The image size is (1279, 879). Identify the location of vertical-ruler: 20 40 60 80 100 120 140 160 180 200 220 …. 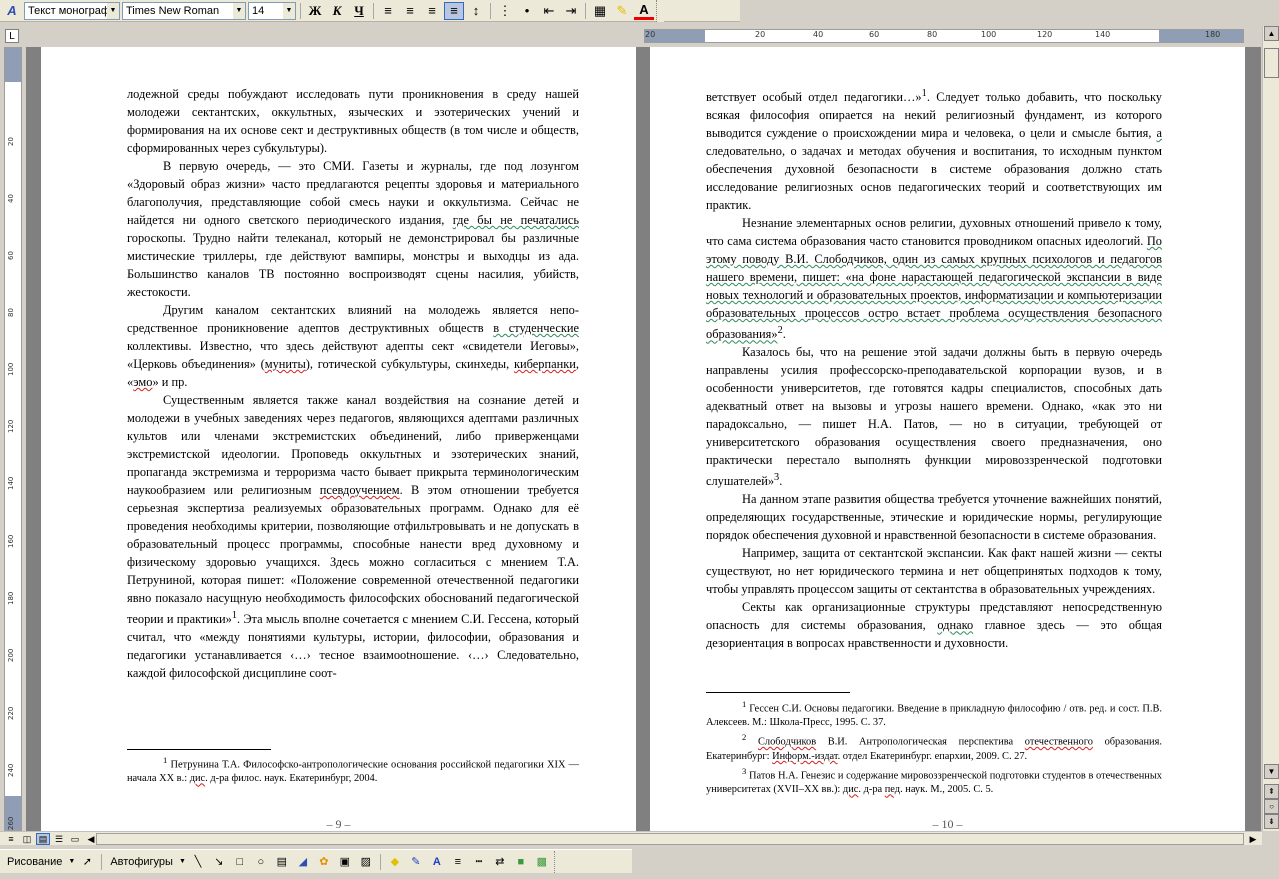
(13, 439).